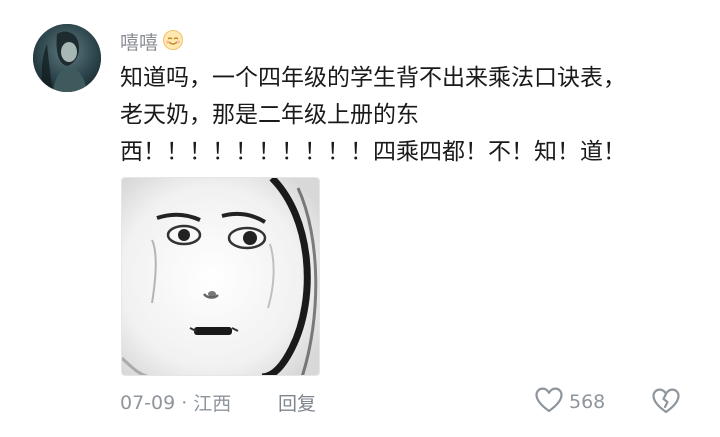 Image resolution: width=720 pixels, height=437 pixels. I want to click on like-count: 568, so click(587, 402).